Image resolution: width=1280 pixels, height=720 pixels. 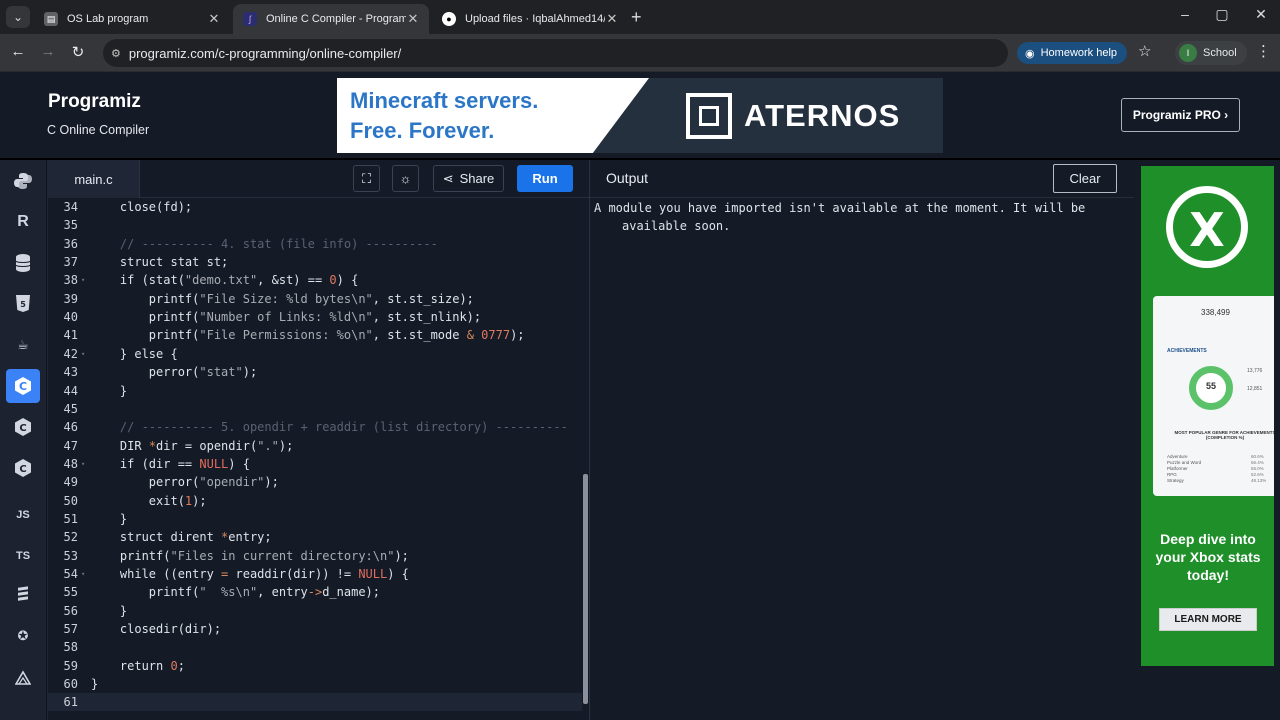 I want to click on code-line: 44 }, so click(x=315, y=391).